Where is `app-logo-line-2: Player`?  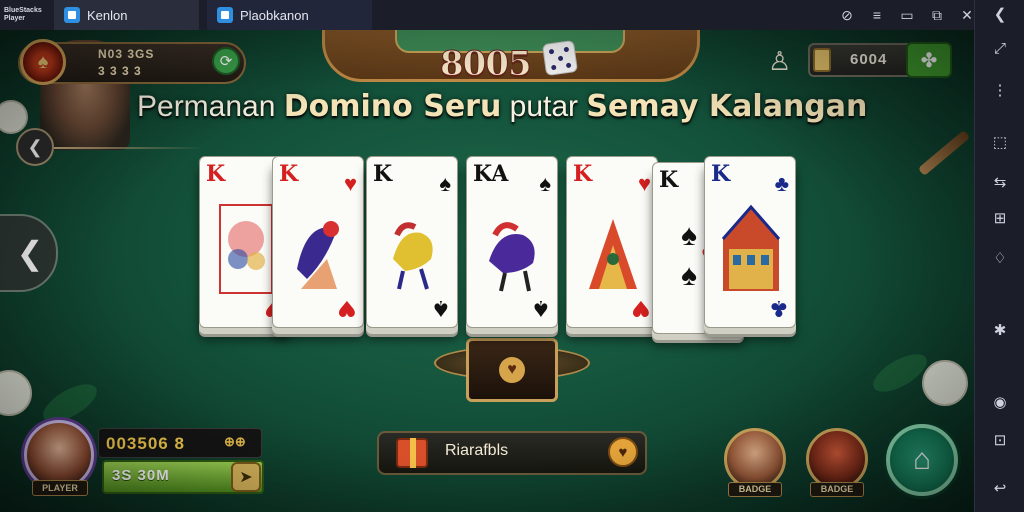
app-logo-line-2: Player is located at coordinates (15, 18).